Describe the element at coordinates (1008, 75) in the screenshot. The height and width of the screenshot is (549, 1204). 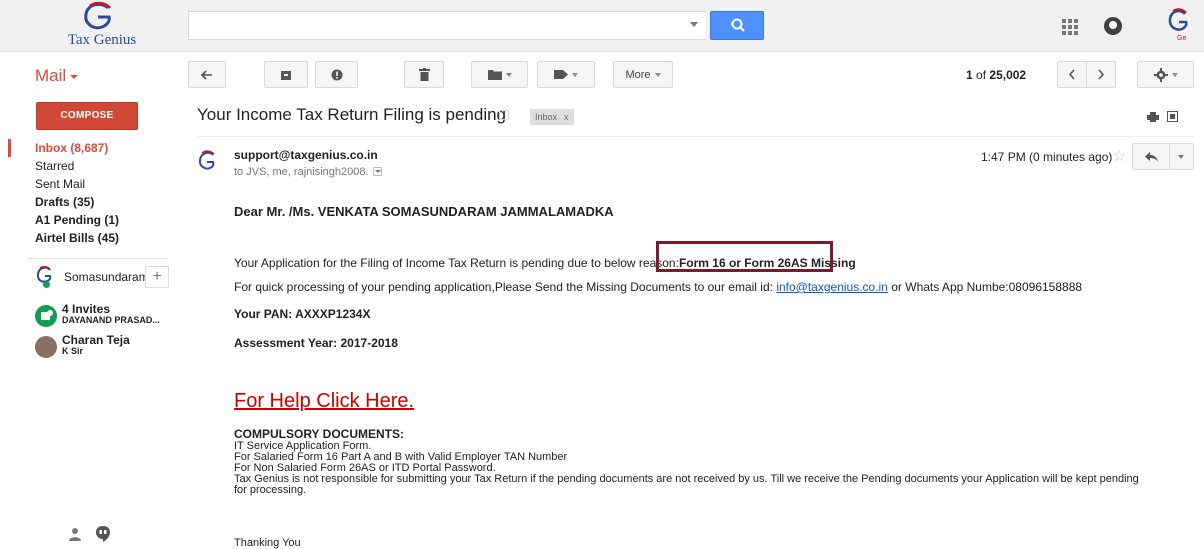
I see `page-count-total: 25,002` at that location.